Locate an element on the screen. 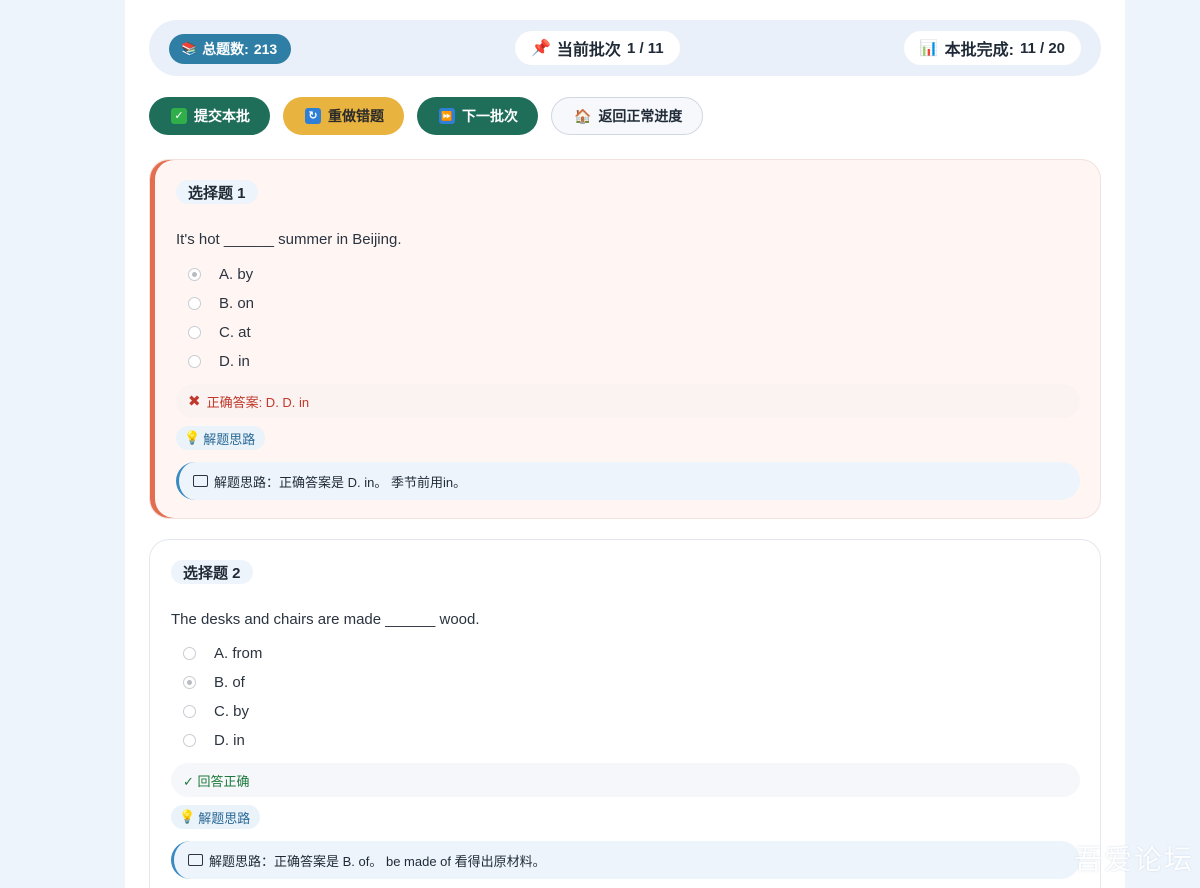  question-tag: 选择题 2 is located at coordinates (212, 572).